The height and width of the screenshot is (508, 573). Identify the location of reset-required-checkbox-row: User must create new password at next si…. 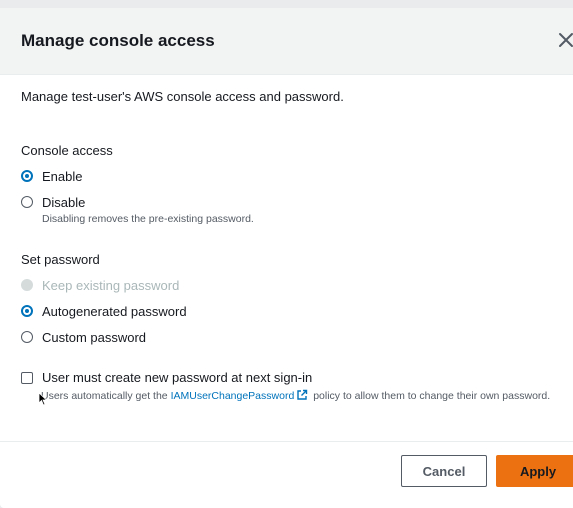
(166, 377).